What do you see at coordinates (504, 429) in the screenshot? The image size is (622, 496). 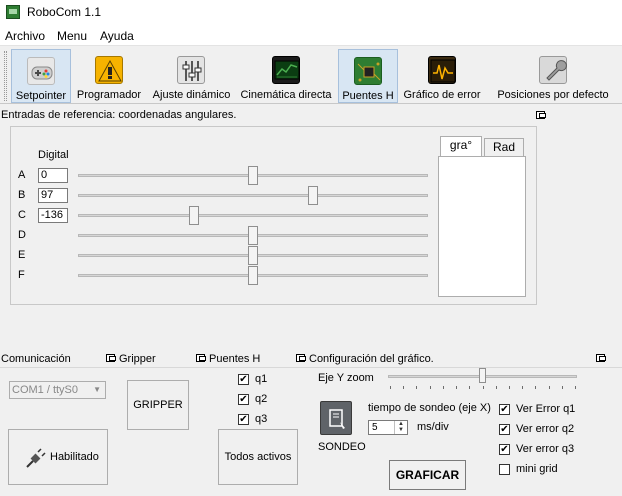 I see `checkbox-ver-error-q2: ✔` at bounding box center [504, 429].